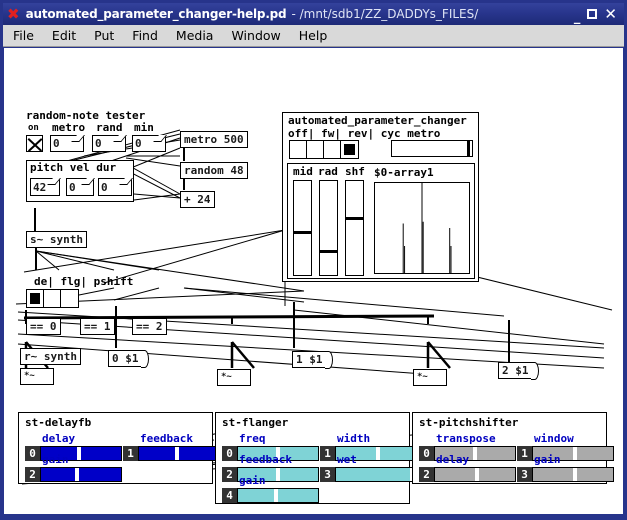  What do you see at coordinates (104, 35) in the screenshot?
I see `menu-item-put: Put` at bounding box center [104, 35].